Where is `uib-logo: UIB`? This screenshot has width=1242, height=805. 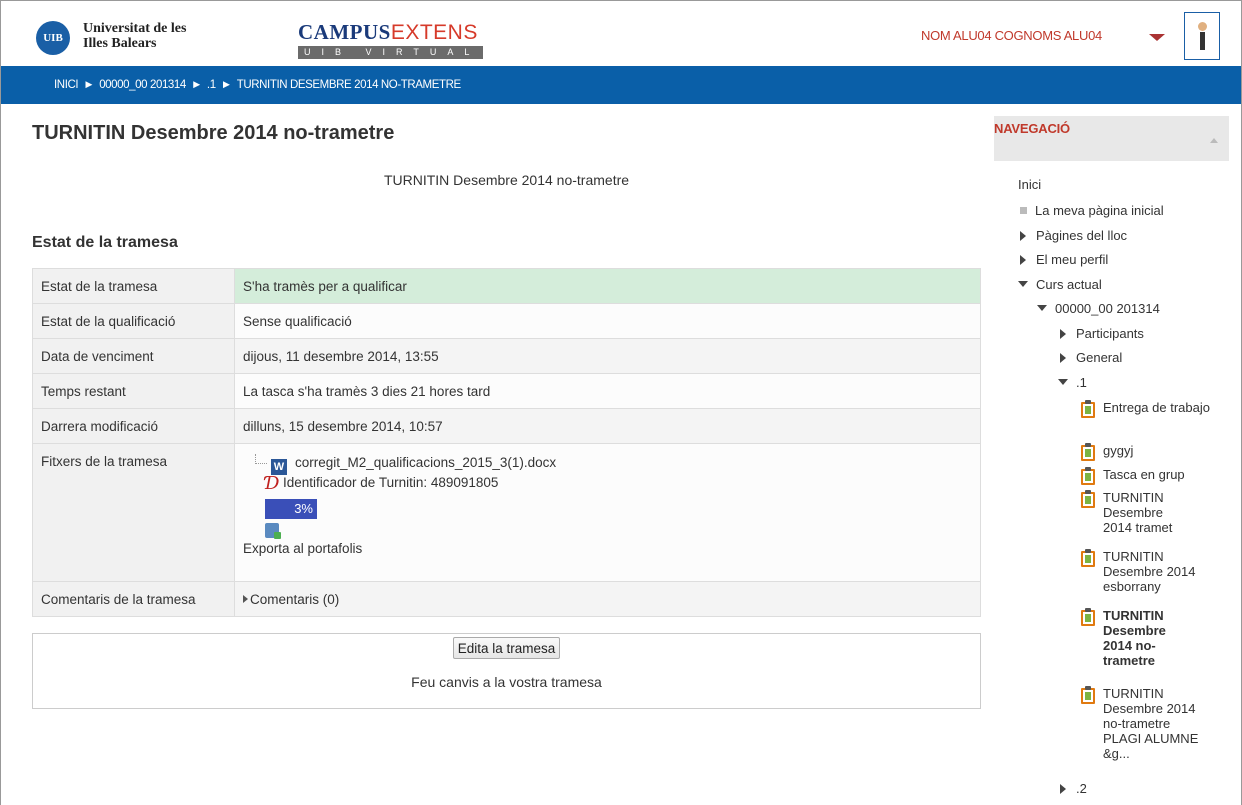
uib-logo: UIB is located at coordinates (53, 38).